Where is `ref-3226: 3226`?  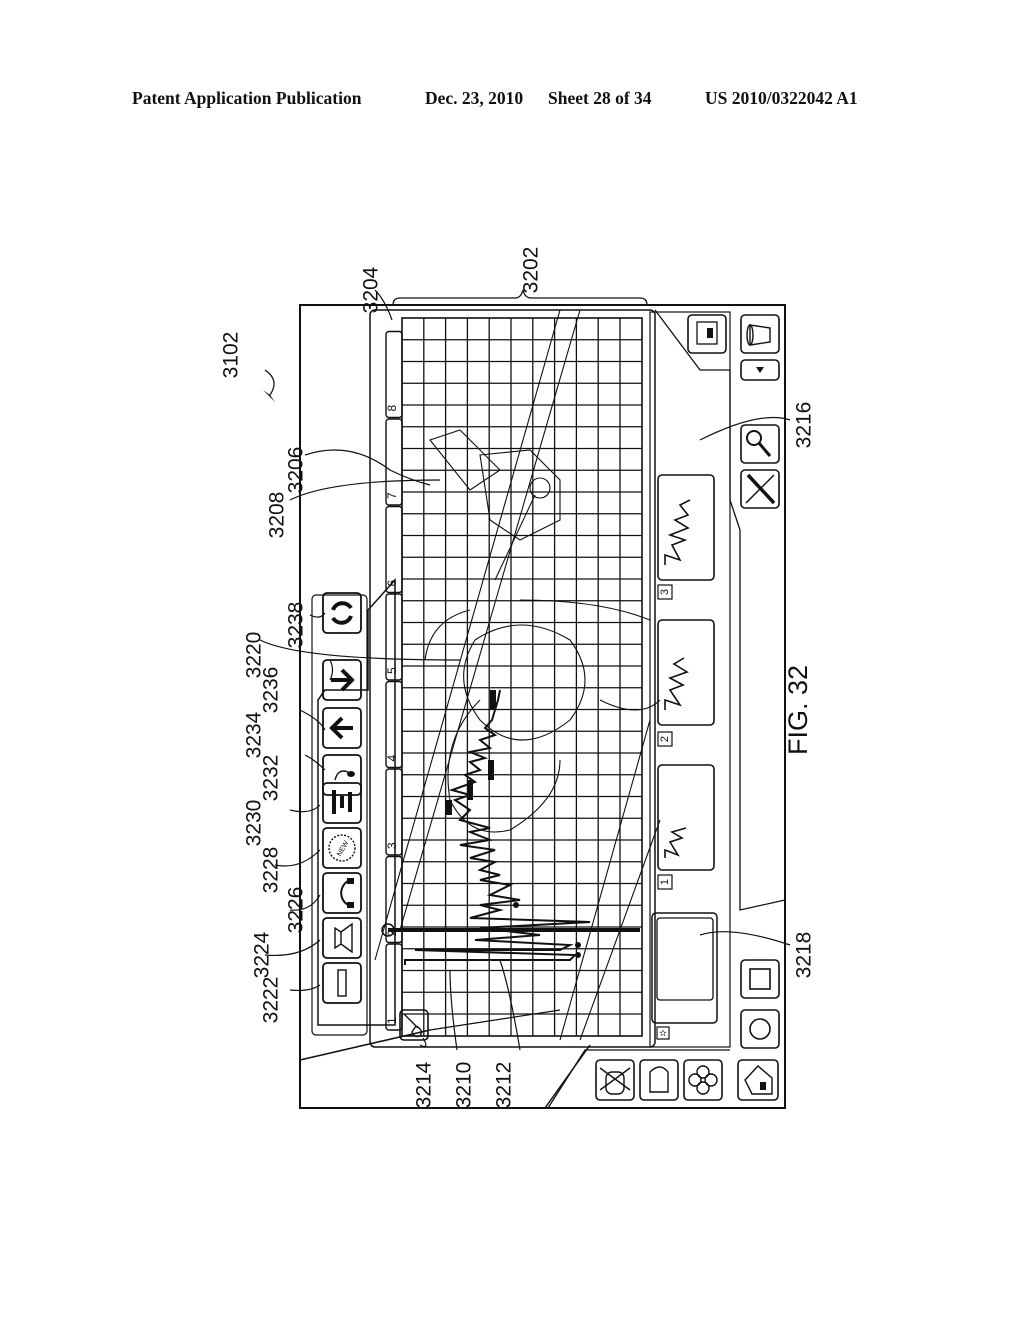
ref-3226: 3226 is located at coordinates (296, 910).